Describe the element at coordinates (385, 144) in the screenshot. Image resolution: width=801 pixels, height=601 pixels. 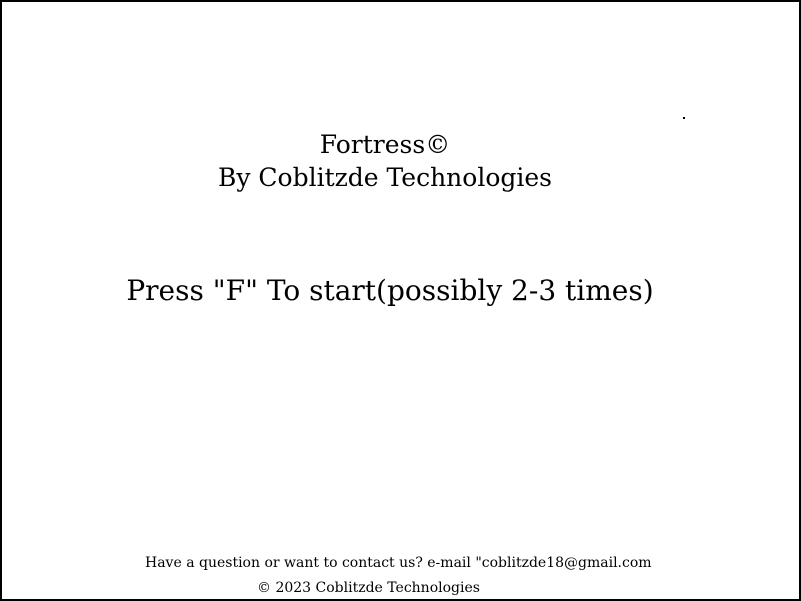
I see `game-title: Fortress©` at that location.